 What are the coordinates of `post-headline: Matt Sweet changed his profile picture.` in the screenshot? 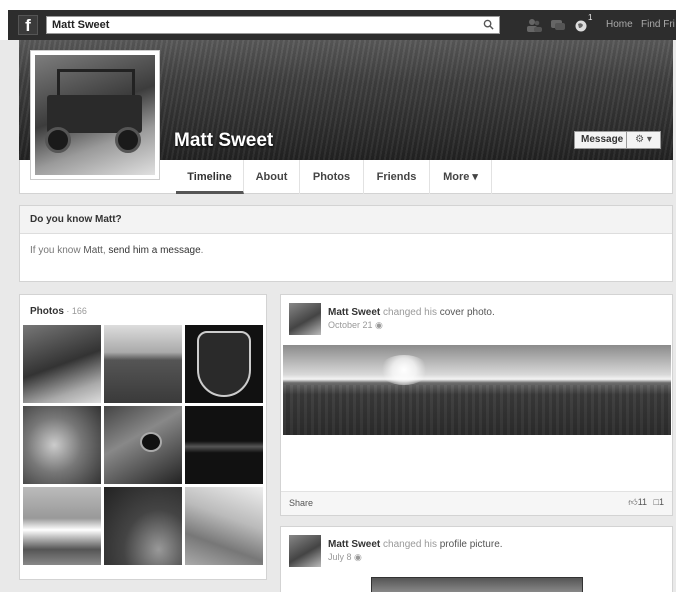 It's located at (415, 544).